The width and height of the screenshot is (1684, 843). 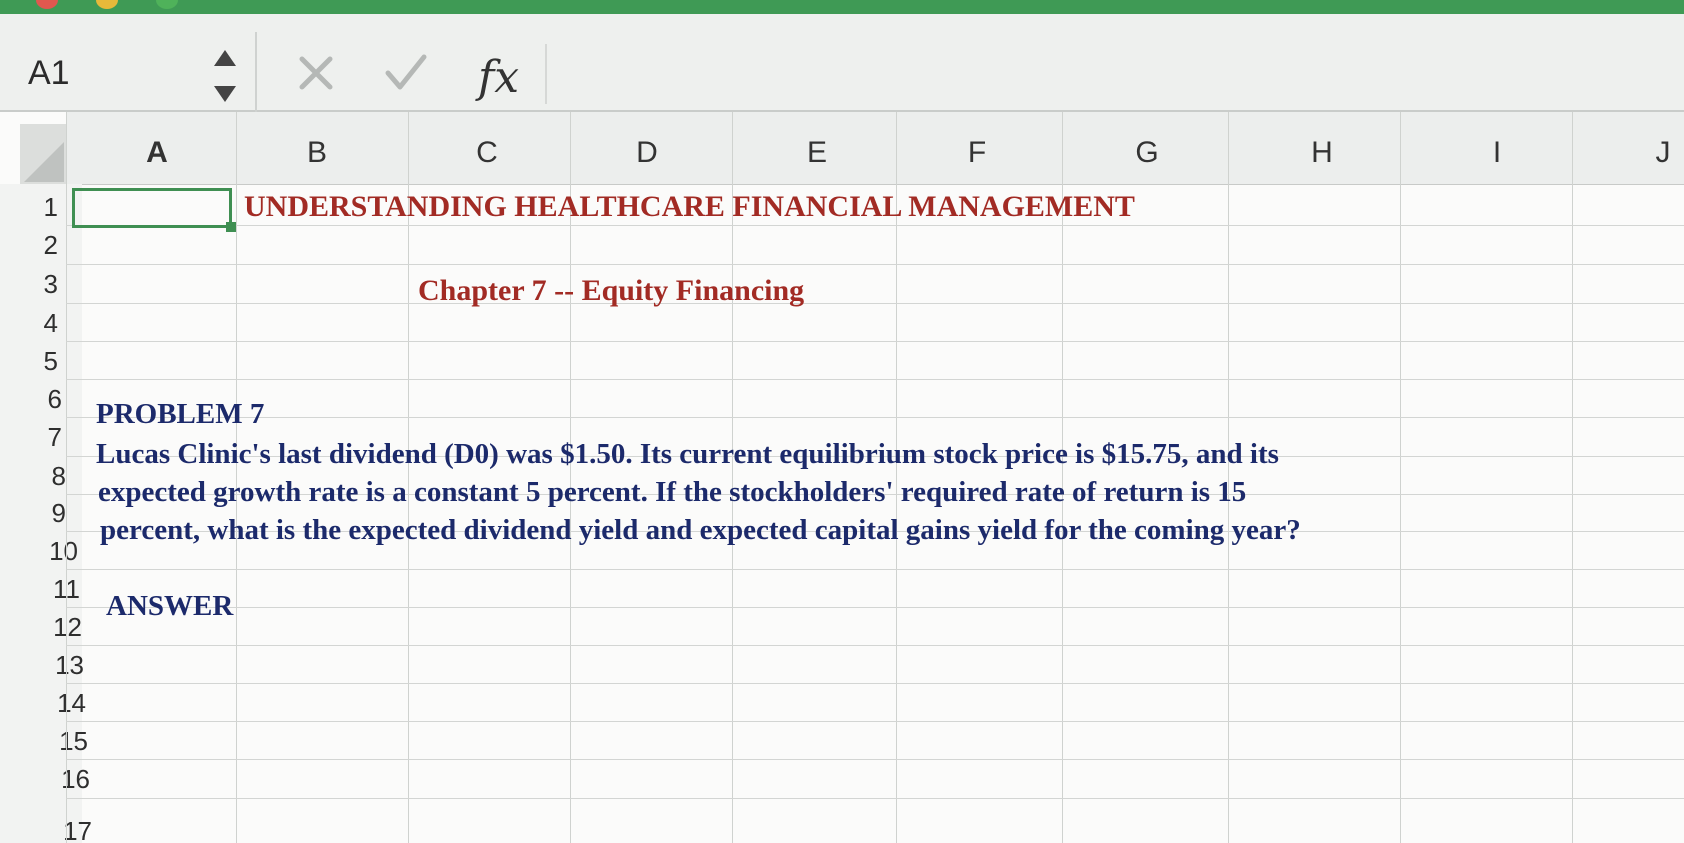 I want to click on row-header-7: 7, so click(x=33, y=437).